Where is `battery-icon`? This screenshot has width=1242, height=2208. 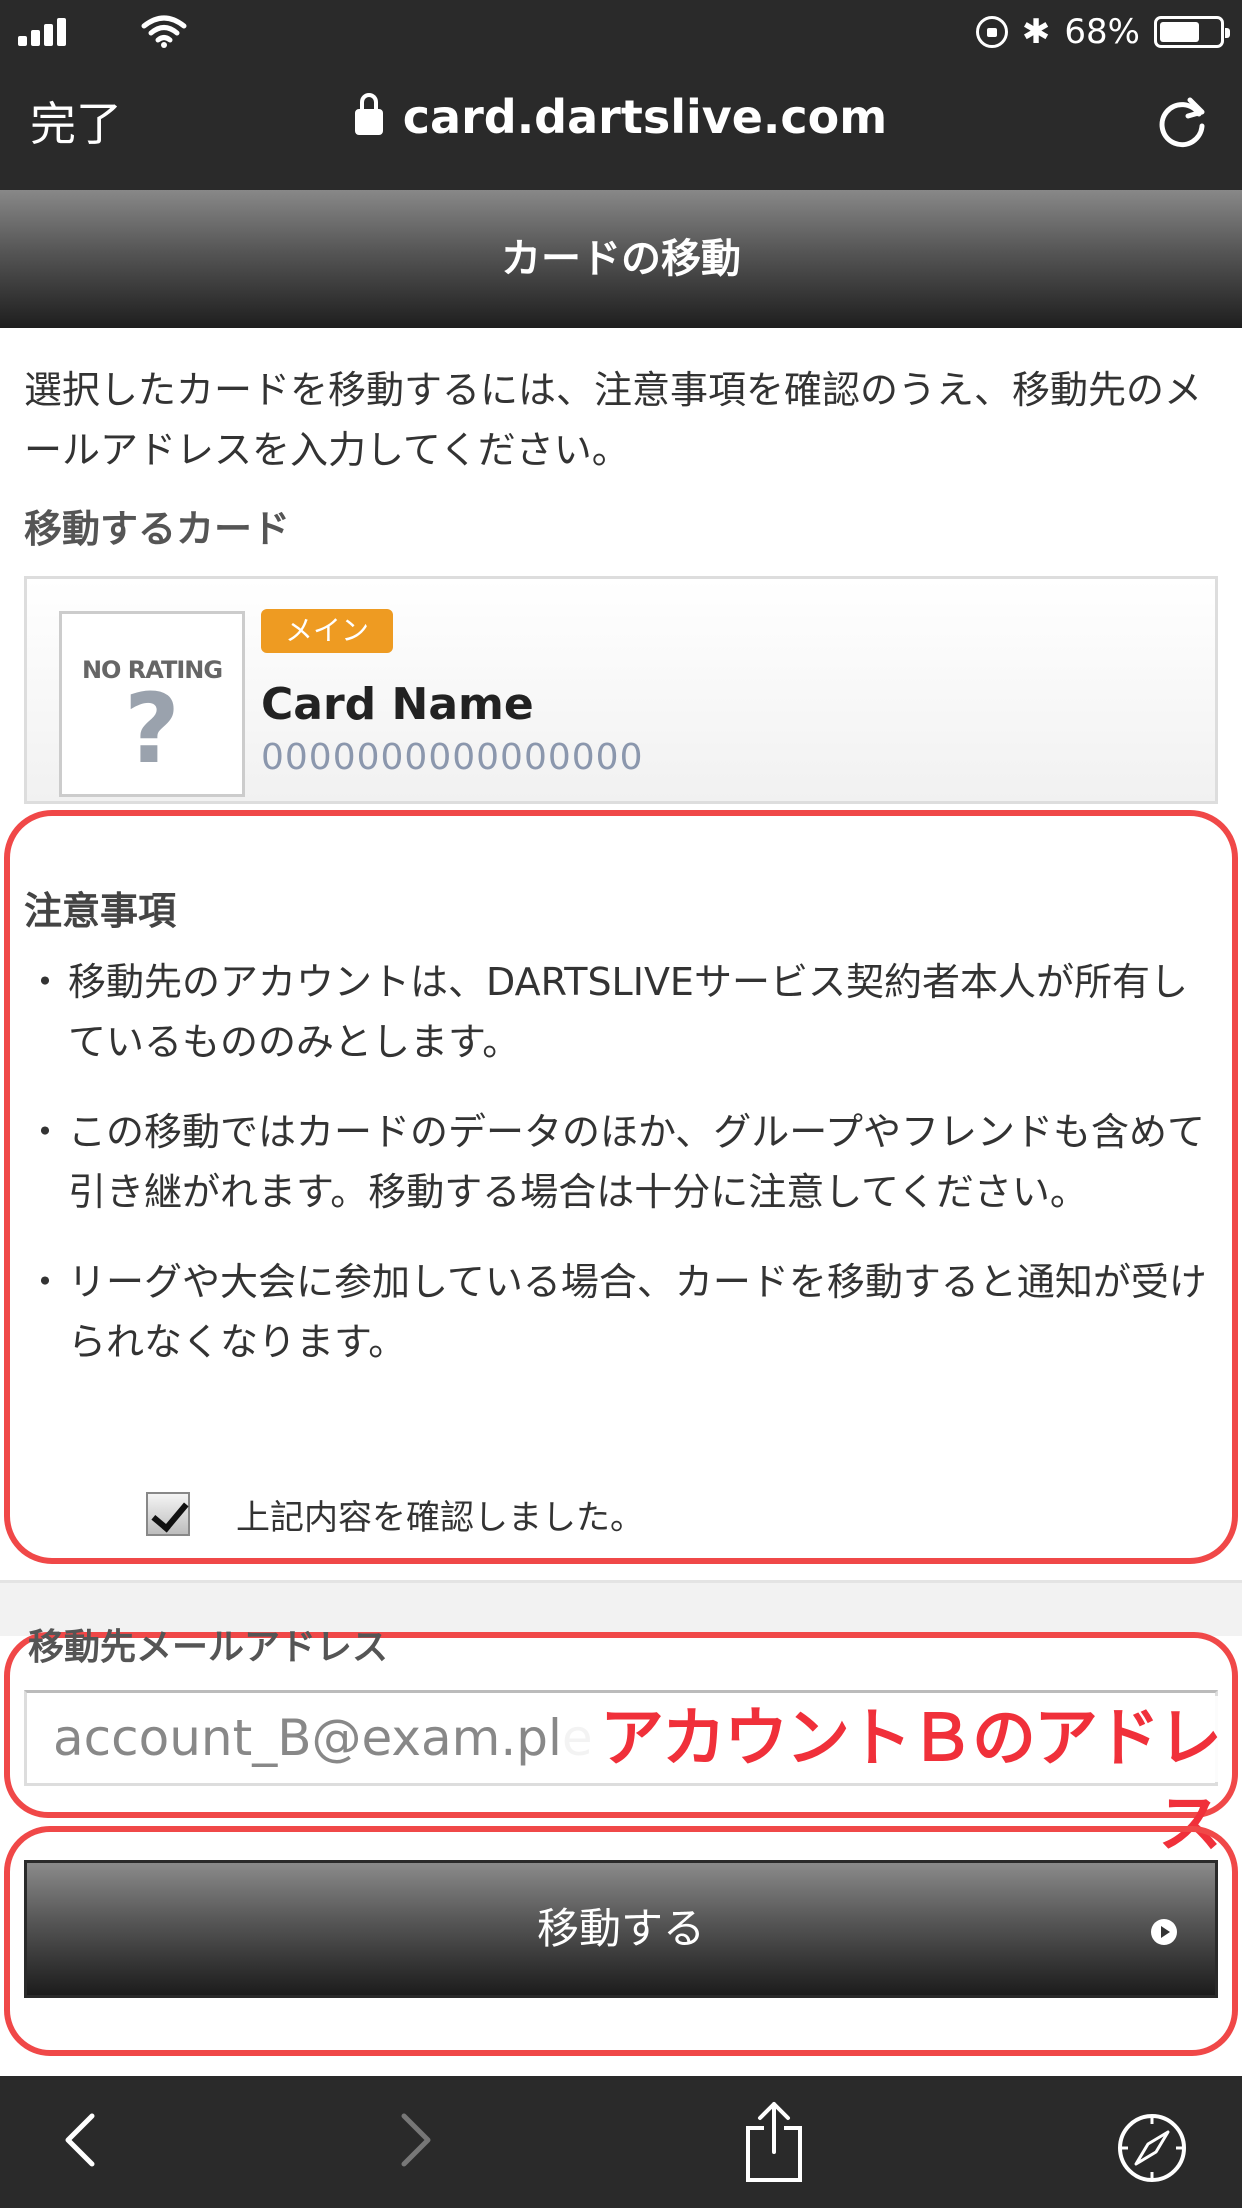 battery-icon is located at coordinates (1192, 32).